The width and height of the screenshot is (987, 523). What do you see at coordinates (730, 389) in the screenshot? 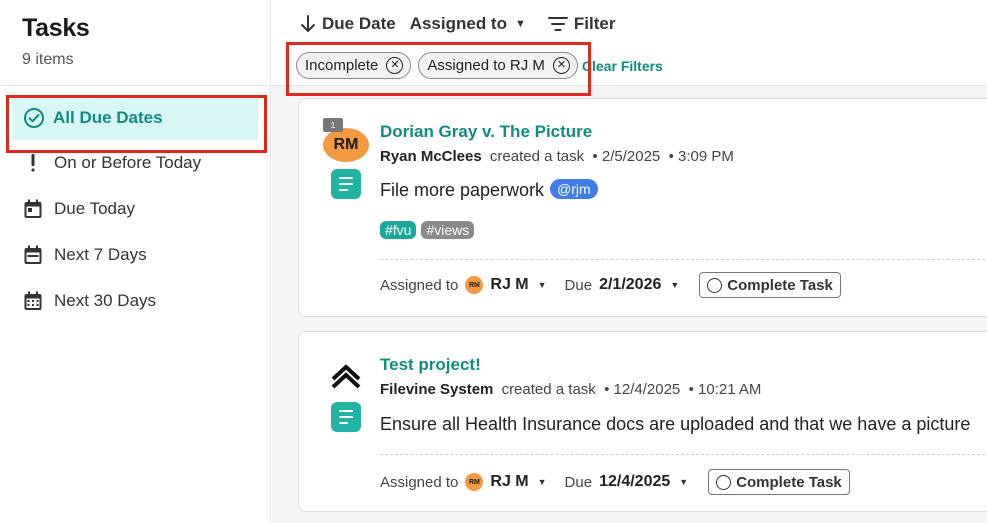
I see `created-time: 10:21 AM` at bounding box center [730, 389].